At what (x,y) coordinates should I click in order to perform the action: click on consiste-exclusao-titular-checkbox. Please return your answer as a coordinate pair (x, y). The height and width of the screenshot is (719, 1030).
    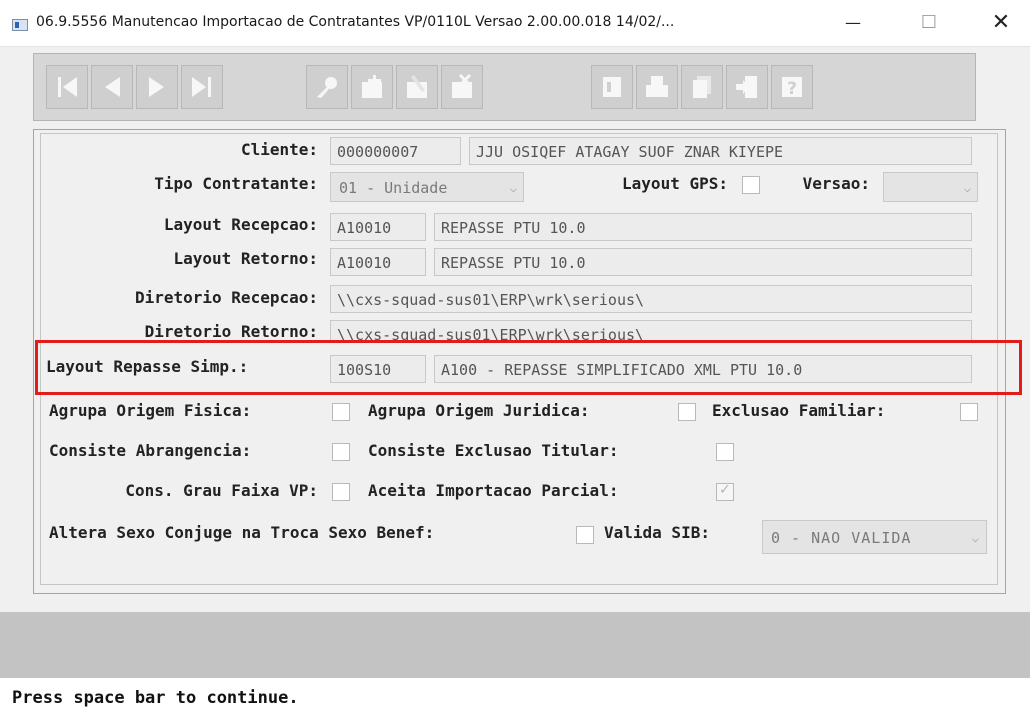
    Looking at the image, I should click on (725, 452).